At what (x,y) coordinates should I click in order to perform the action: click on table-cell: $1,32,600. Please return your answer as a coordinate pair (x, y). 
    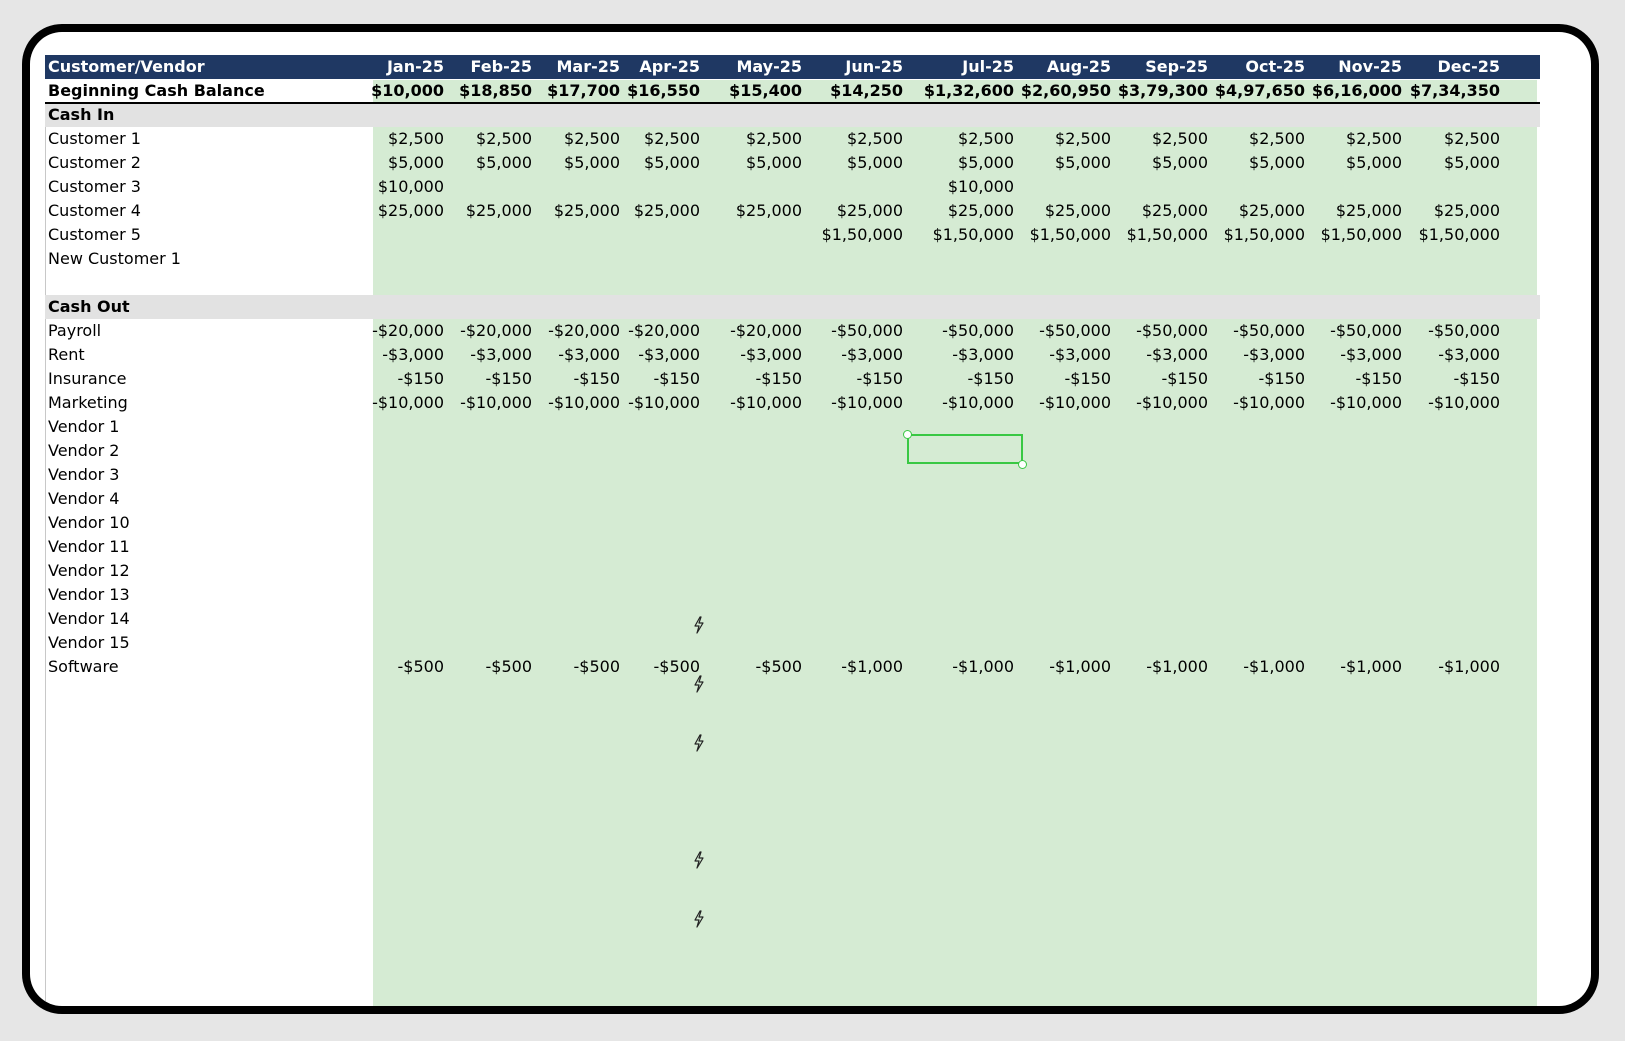
    Looking at the image, I should click on (959, 91).